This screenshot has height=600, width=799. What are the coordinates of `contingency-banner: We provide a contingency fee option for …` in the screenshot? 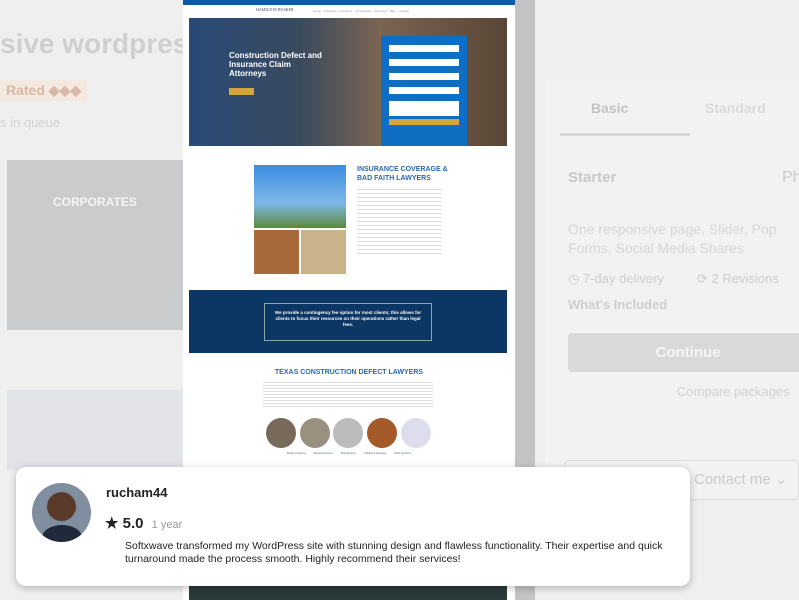 It's located at (348, 321).